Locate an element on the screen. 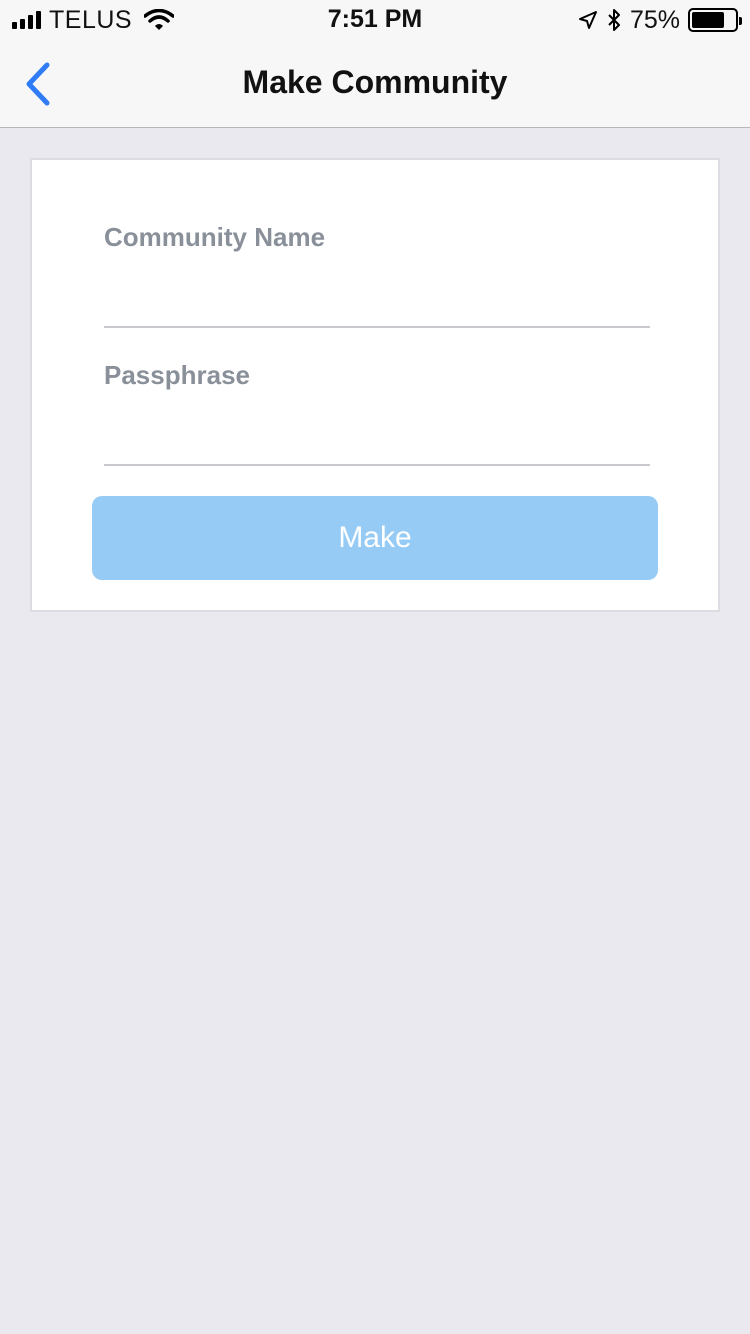 The width and height of the screenshot is (750, 1334). nav-bar: Make Community is located at coordinates (375, 84).